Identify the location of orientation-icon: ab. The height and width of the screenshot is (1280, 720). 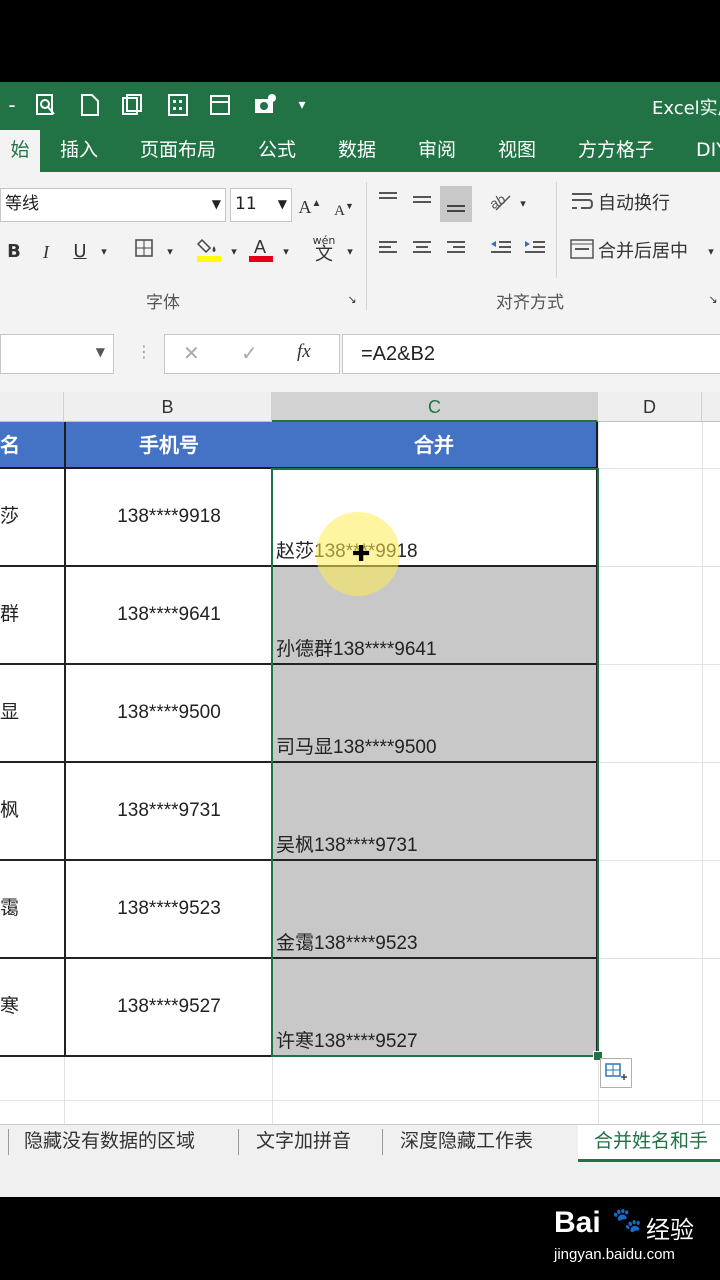
(500, 205).